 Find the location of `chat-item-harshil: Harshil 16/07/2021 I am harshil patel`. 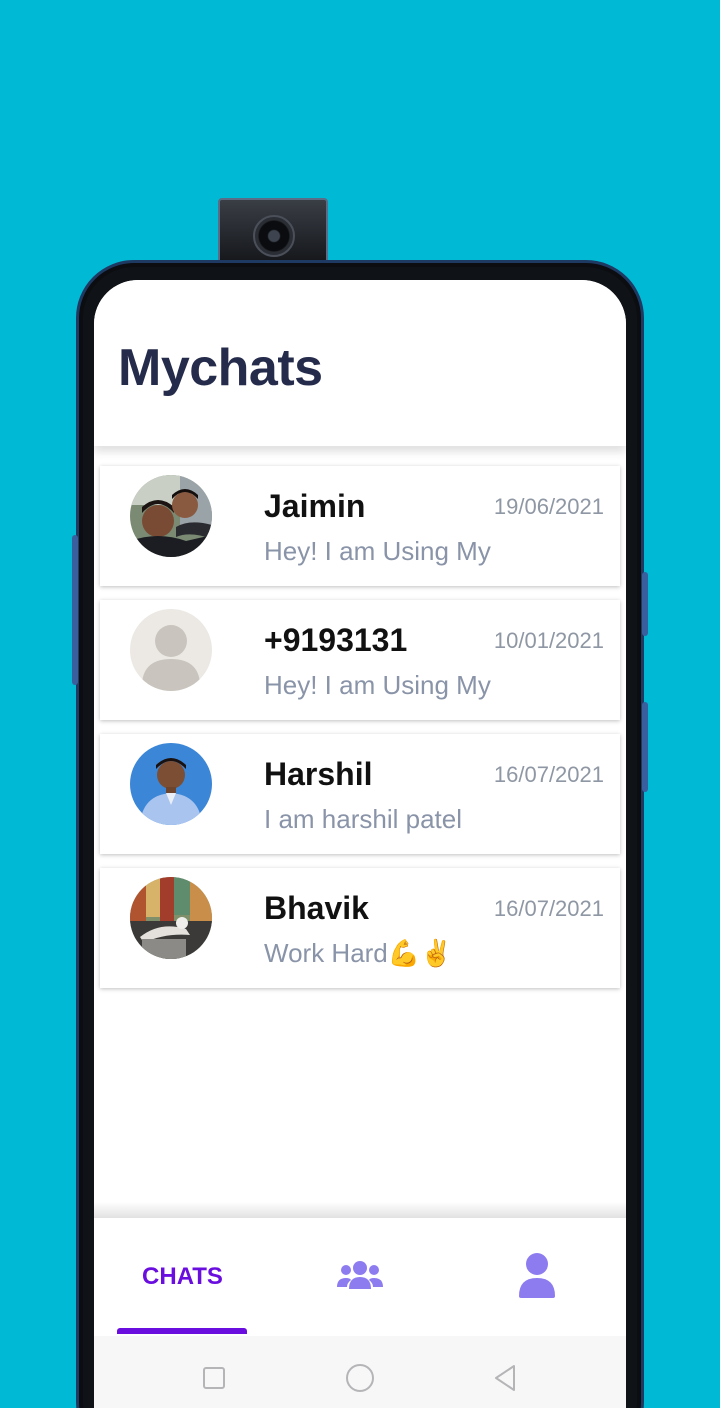

chat-item-harshil: Harshil 16/07/2021 I am harshil patel is located at coordinates (360, 794).